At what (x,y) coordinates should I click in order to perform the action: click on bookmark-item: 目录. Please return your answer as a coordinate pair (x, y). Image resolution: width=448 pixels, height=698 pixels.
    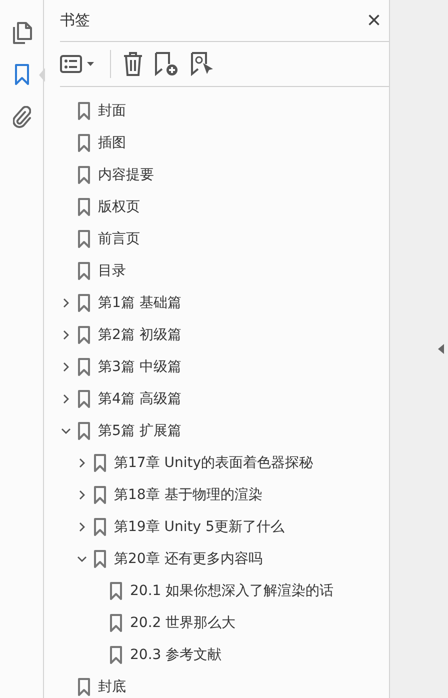
    Looking at the image, I should click on (112, 271).